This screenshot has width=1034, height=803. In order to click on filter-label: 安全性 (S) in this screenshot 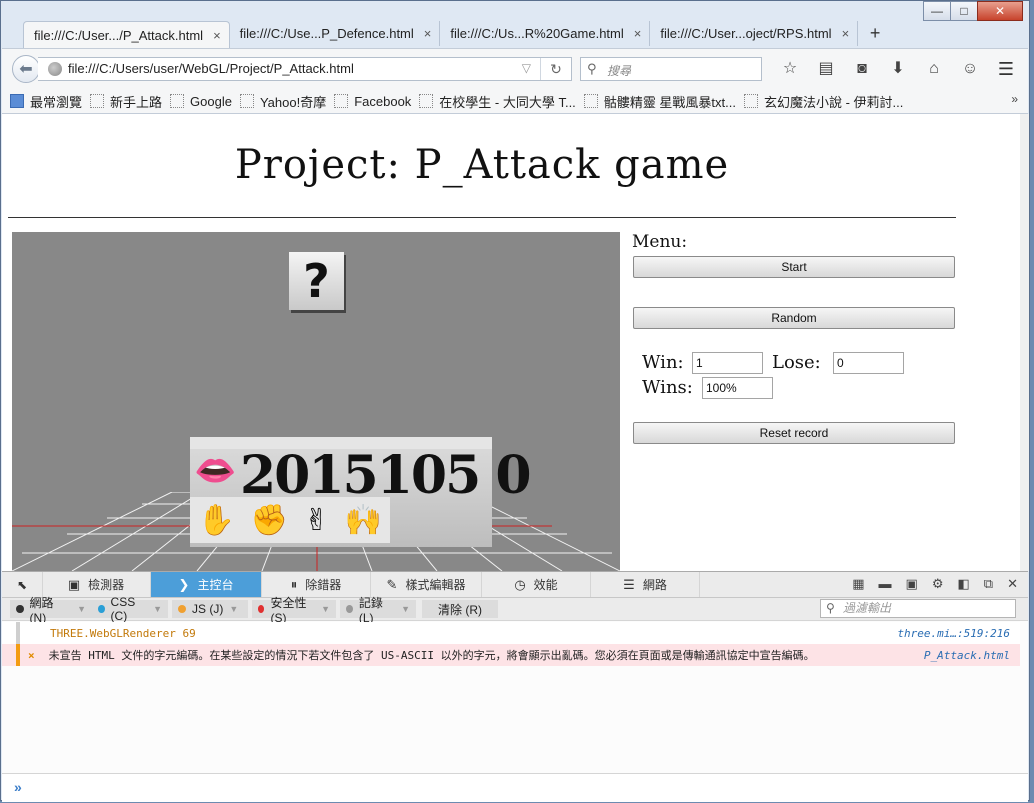, I will do `click(288, 610)`.